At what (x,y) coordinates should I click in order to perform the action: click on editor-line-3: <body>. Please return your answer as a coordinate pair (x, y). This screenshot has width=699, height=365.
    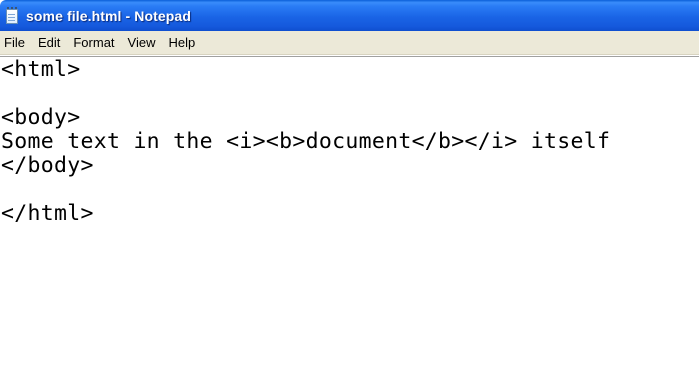
    Looking at the image, I should click on (41, 117).